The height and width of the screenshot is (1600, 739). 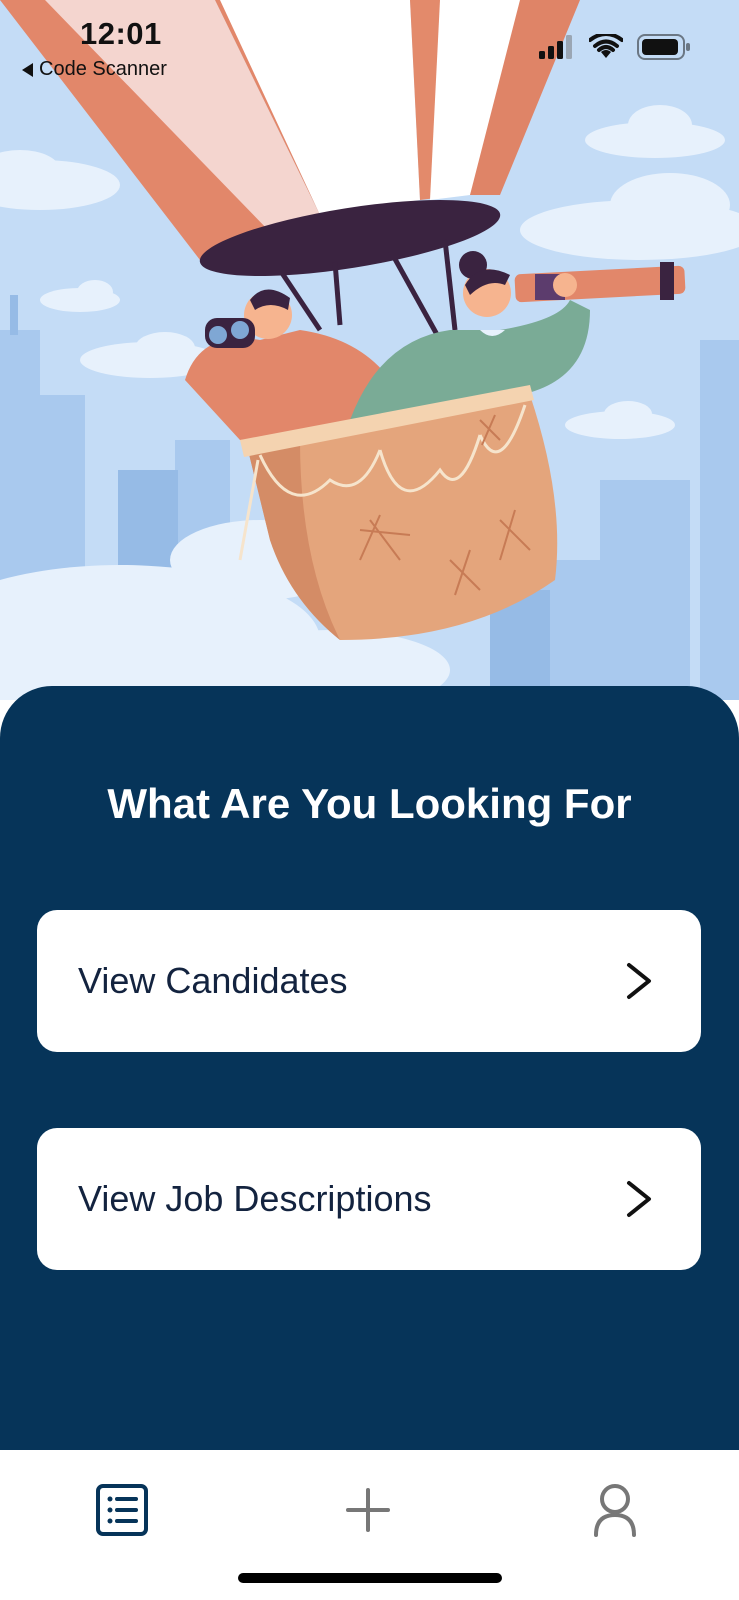 What do you see at coordinates (606, 46) in the screenshot?
I see `wifi-icon` at bounding box center [606, 46].